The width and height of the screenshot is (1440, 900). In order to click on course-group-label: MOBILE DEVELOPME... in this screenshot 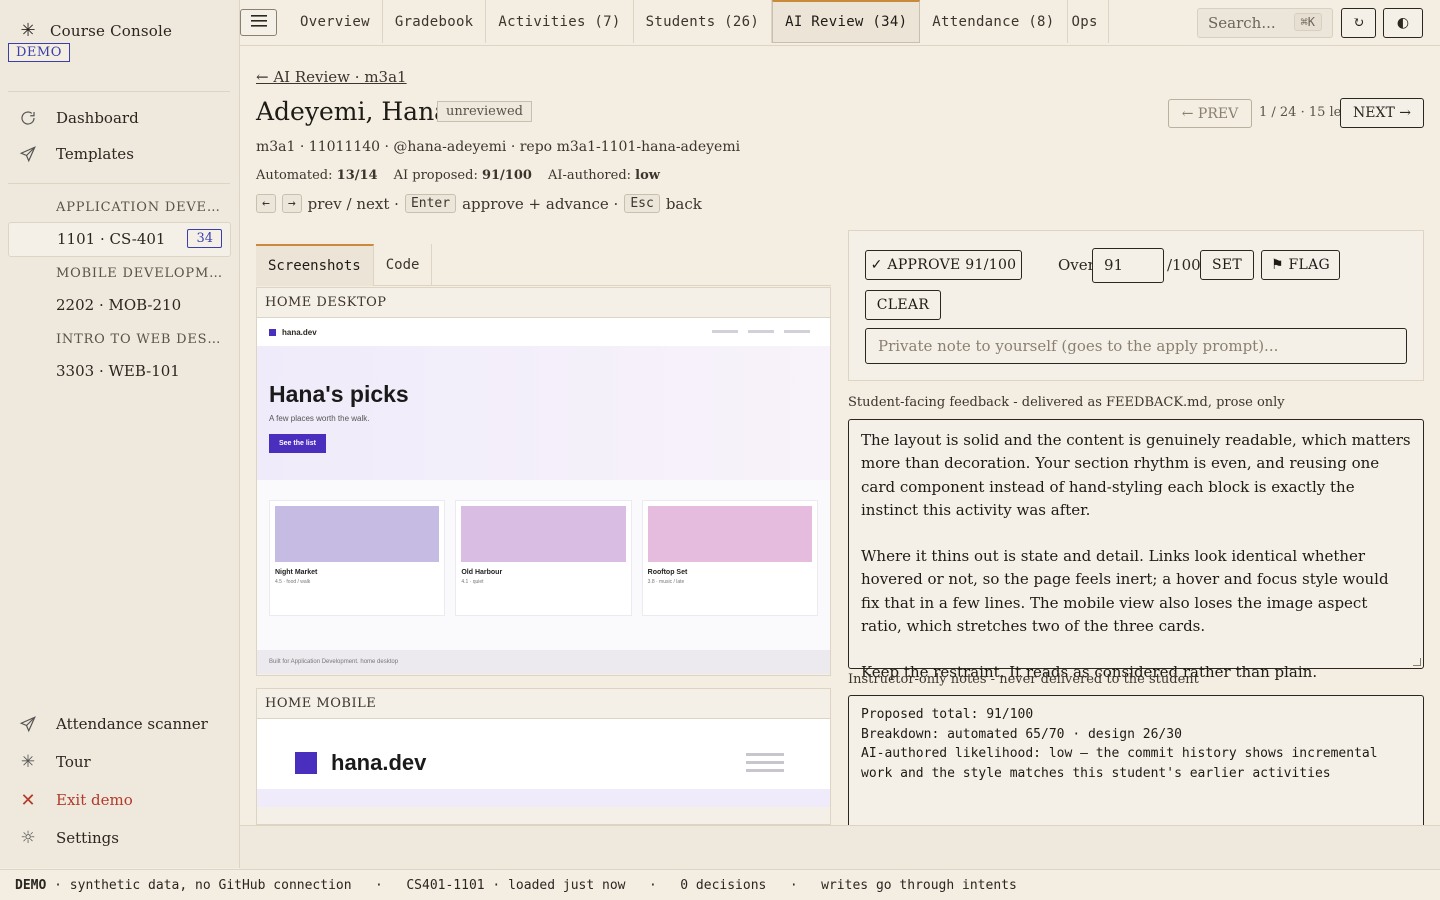, I will do `click(141, 273)`.